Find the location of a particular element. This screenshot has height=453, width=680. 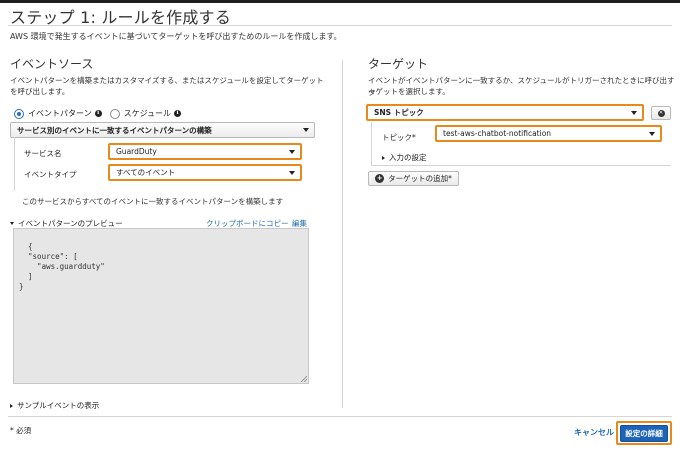

source-type-radio-group: イベントパターン i スケジュール i is located at coordinates (101, 113).